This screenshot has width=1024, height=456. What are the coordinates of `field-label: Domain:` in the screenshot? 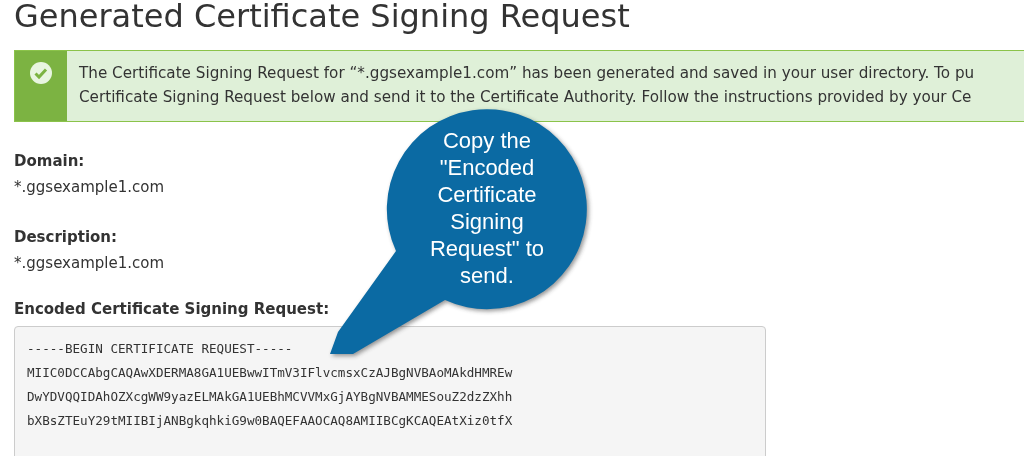 It's located at (49, 161).